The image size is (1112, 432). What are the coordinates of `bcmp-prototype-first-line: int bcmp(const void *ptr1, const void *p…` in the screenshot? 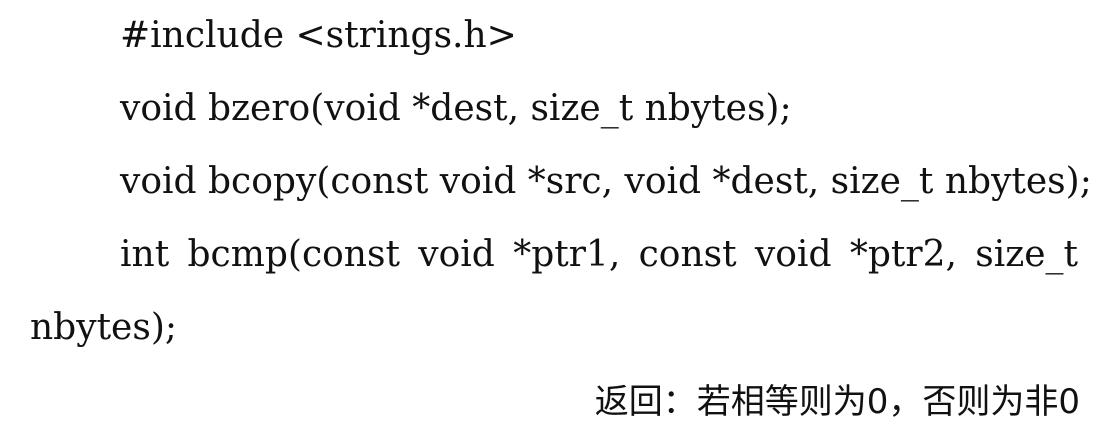 It's located at (599, 255).